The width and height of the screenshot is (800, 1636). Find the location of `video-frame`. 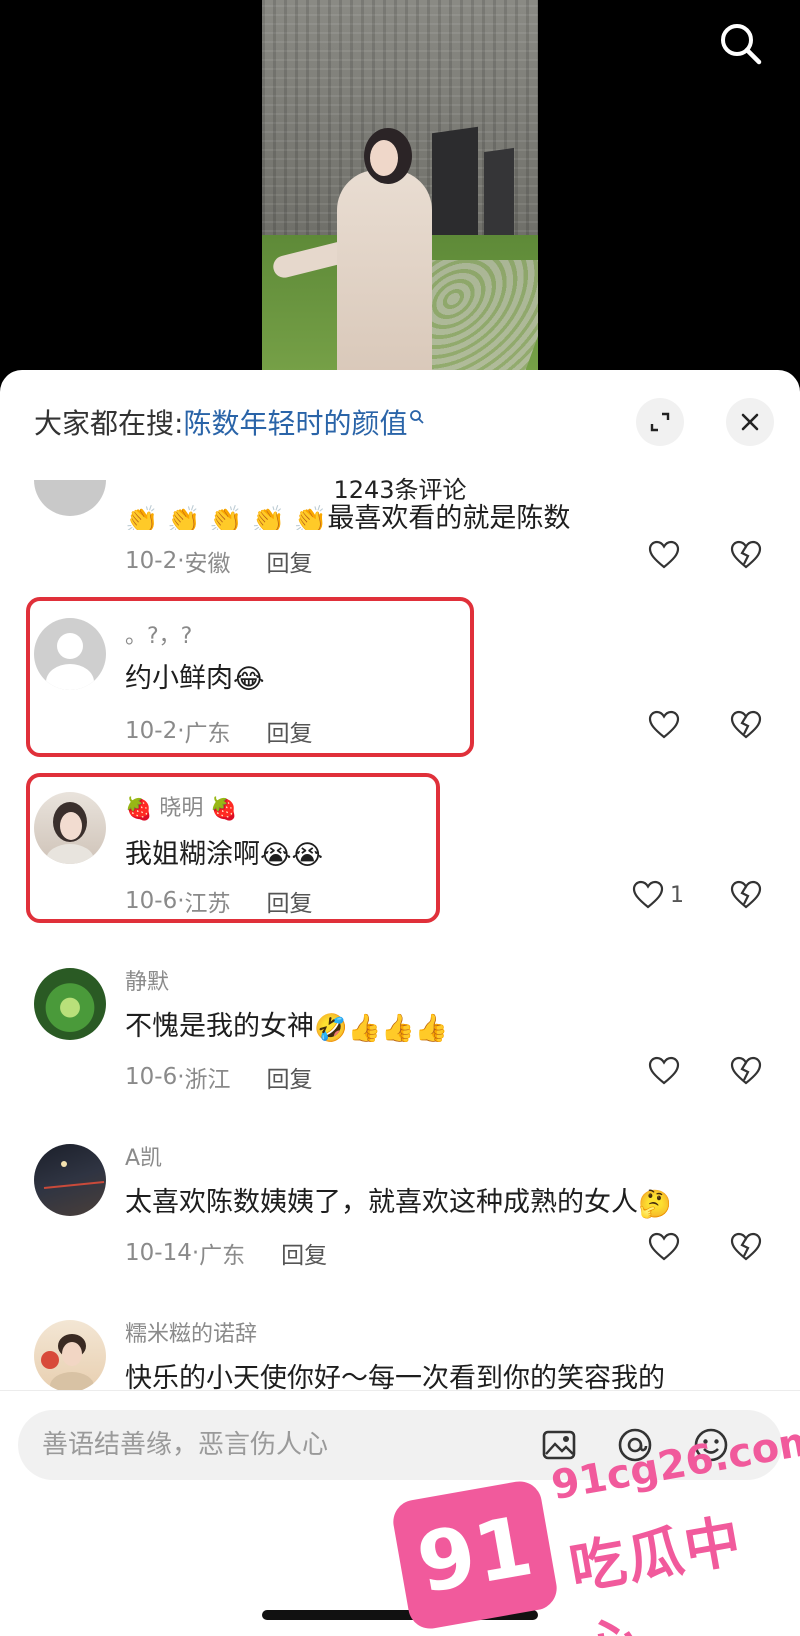

video-frame is located at coordinates (400, 195).